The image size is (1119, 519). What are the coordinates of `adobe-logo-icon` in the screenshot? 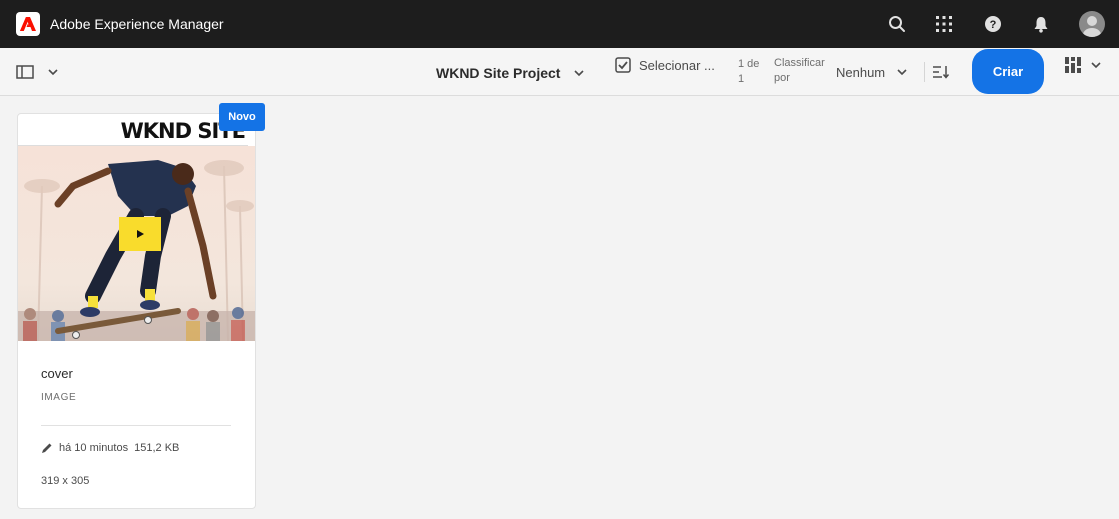 It's located at (28, 24).